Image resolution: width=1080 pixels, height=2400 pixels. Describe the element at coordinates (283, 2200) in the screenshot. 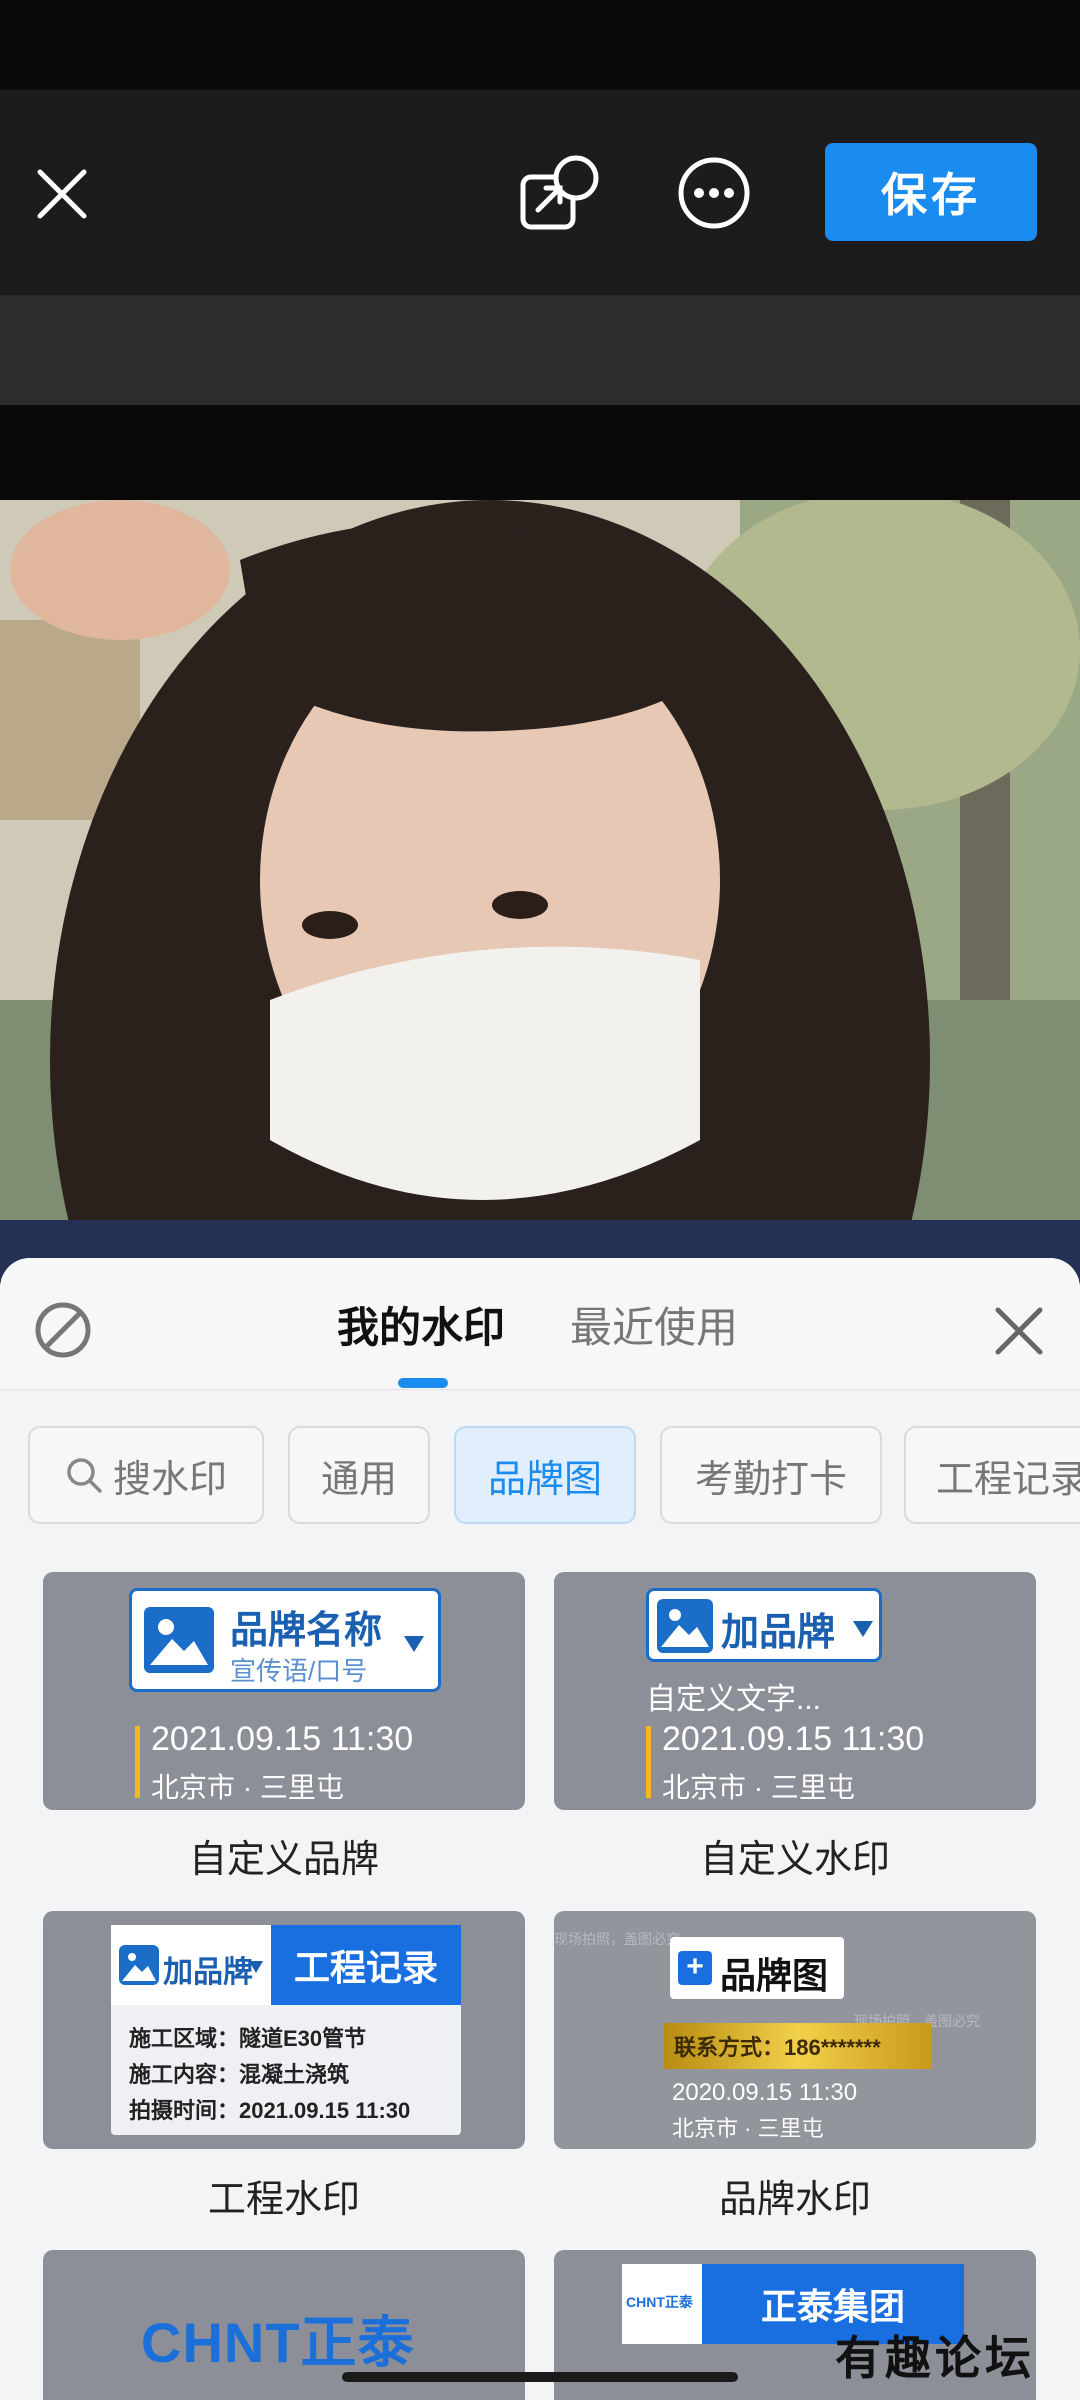

I see `card-caption: 工程水印` at that location.